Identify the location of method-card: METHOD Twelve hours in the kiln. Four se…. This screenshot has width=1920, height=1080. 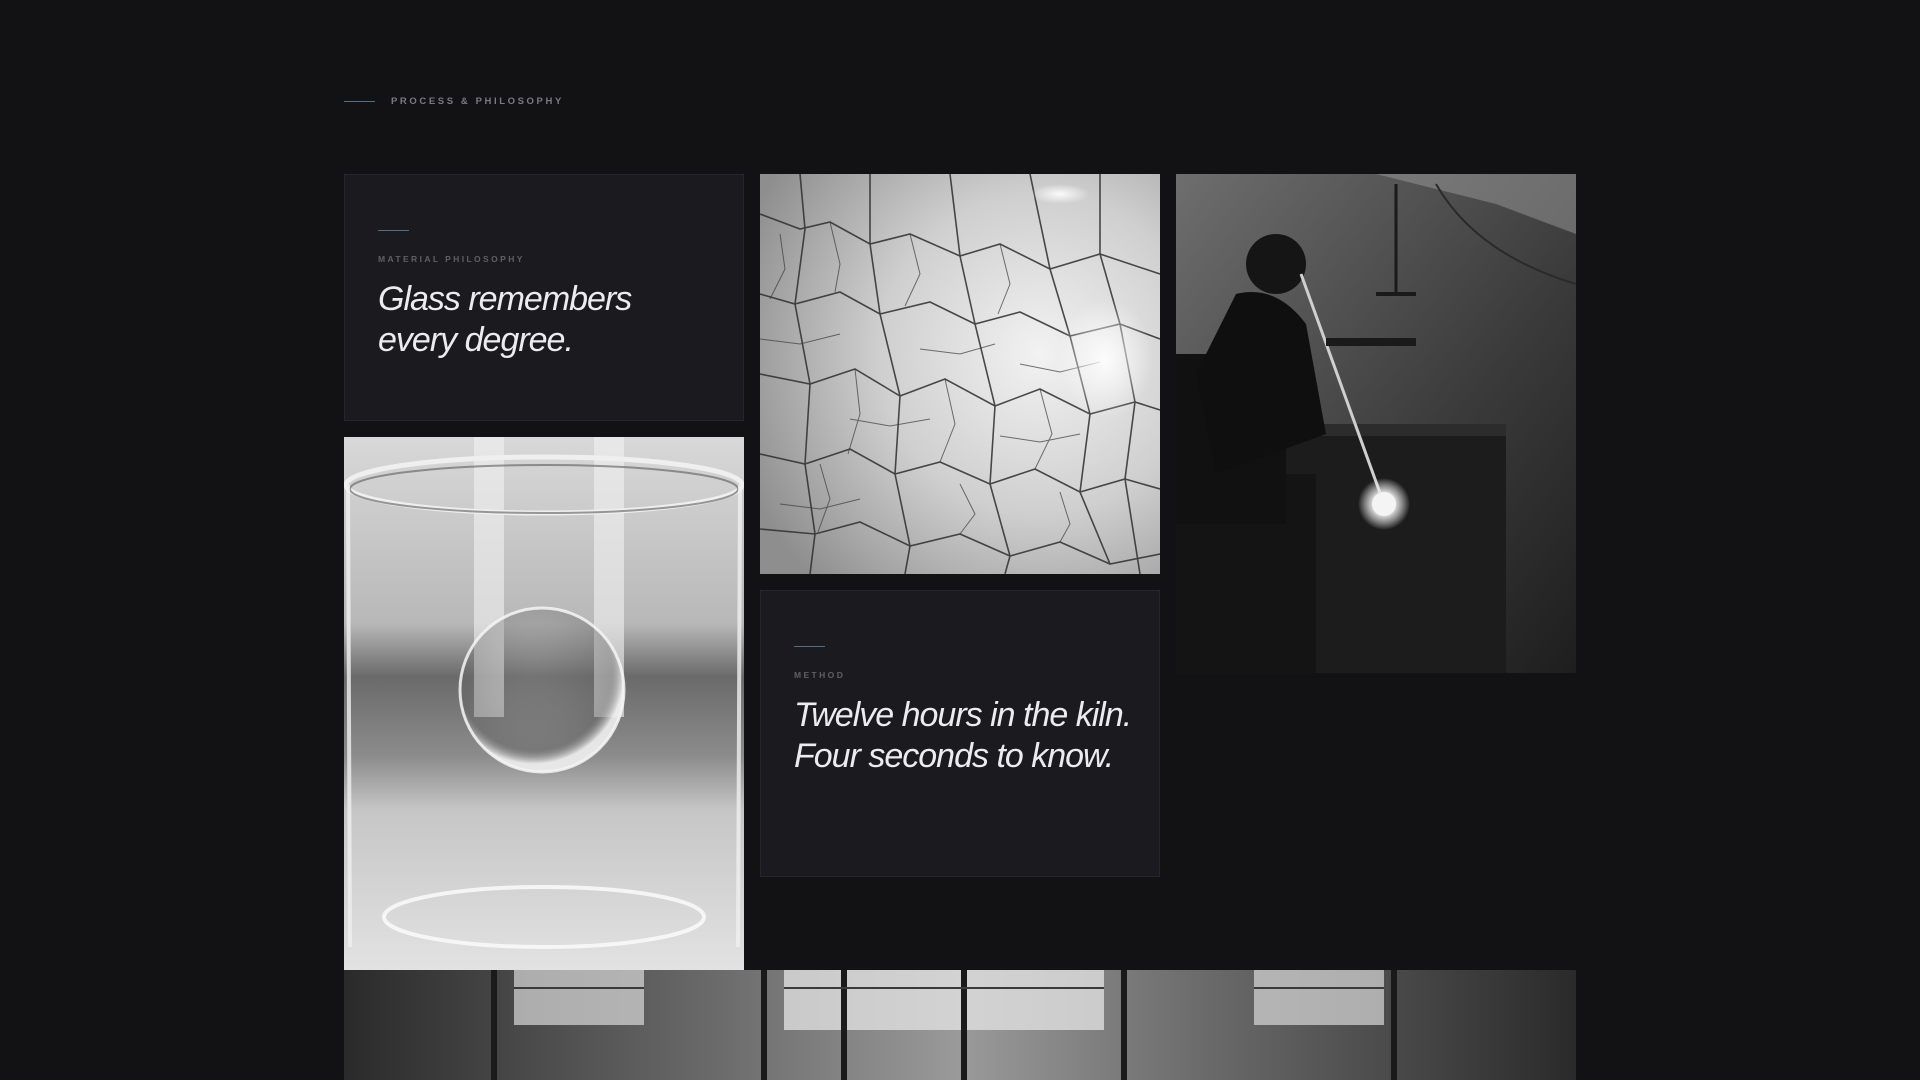
(960, 733).